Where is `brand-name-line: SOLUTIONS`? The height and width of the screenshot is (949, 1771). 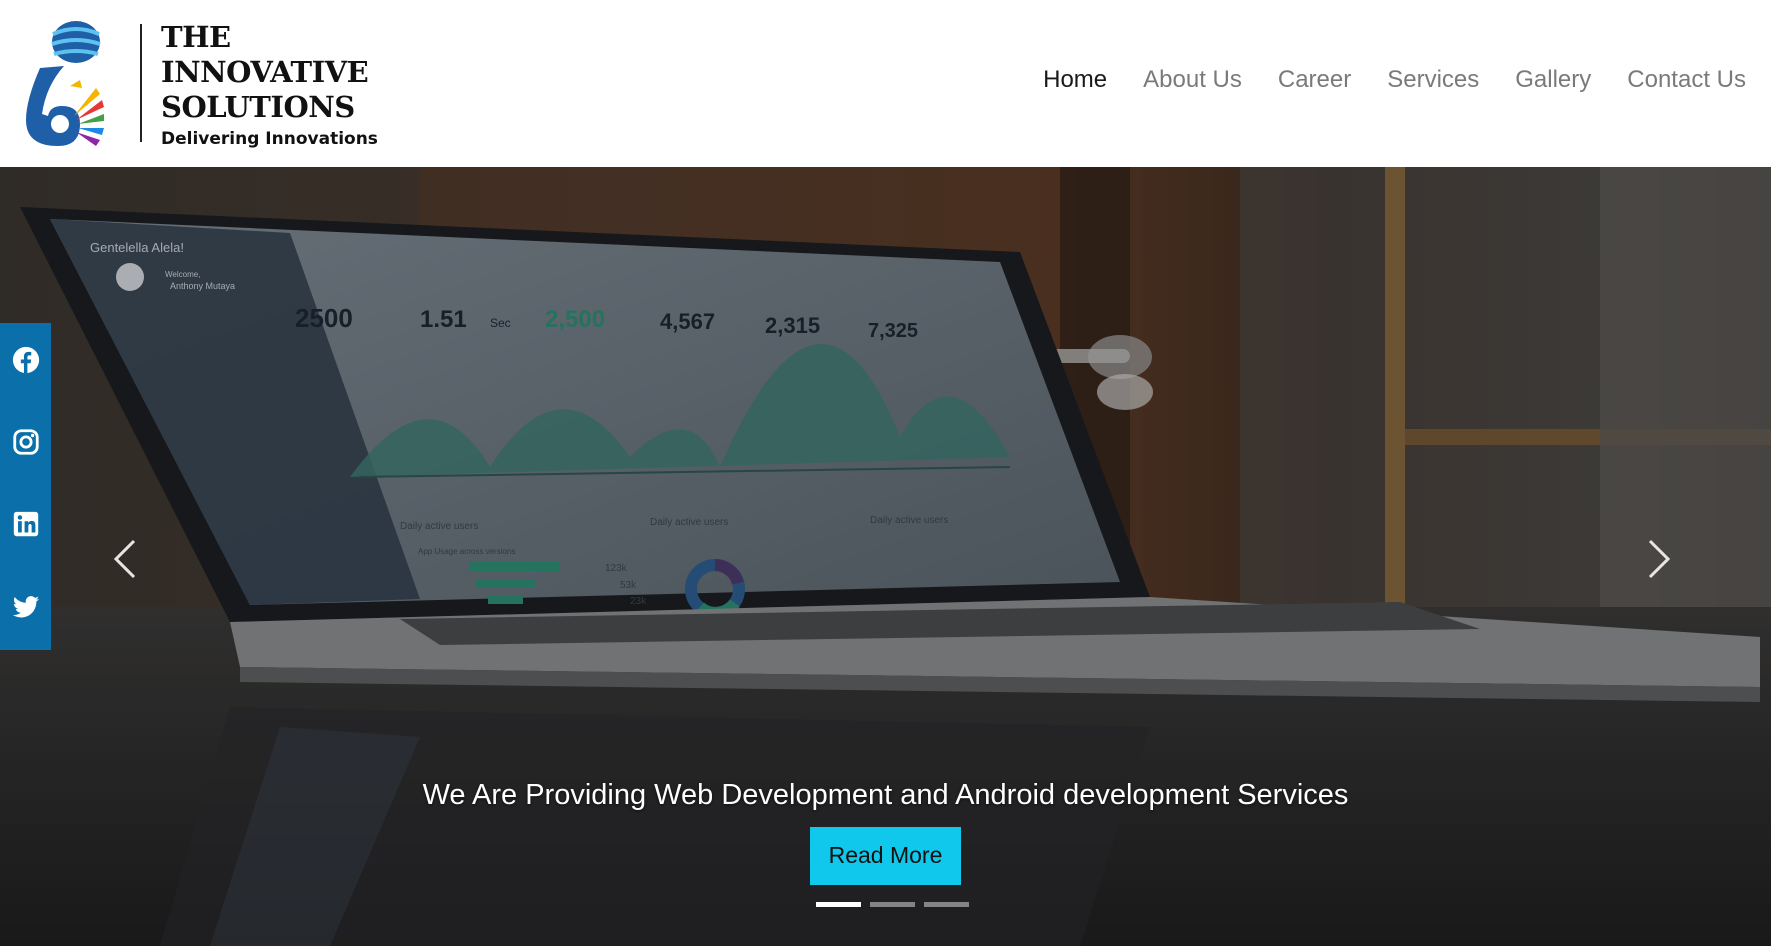 brand-name-line: SOLUTIONS is located at coordinates (258, 107).